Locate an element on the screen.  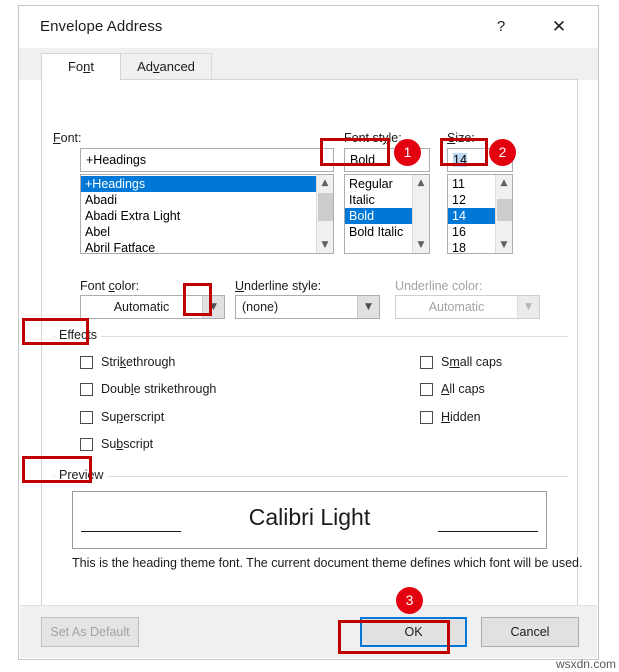
checkbox-label: All caps is located at coordinates (463, 389).